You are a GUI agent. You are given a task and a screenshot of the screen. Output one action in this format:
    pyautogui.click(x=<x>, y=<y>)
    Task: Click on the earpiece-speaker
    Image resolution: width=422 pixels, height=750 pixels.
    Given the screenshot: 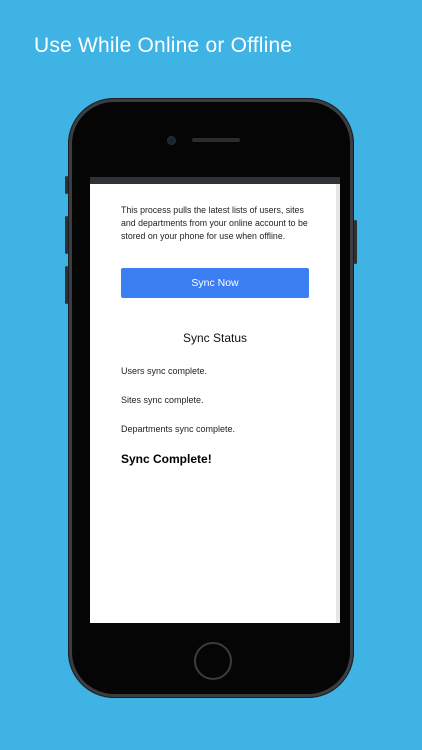 What is the action you would take?
    pyautogui.click(x=216, y=140)
    